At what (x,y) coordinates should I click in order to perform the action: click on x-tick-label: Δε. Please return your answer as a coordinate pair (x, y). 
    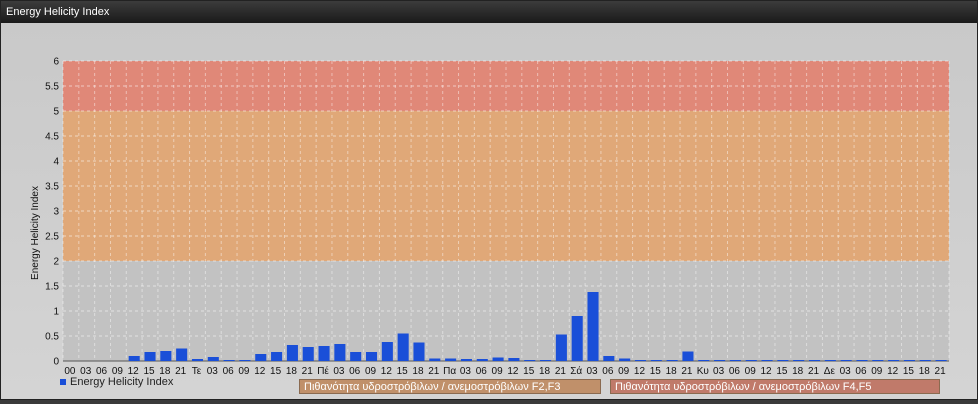
    Looking at the image, I should click on (830, 371).